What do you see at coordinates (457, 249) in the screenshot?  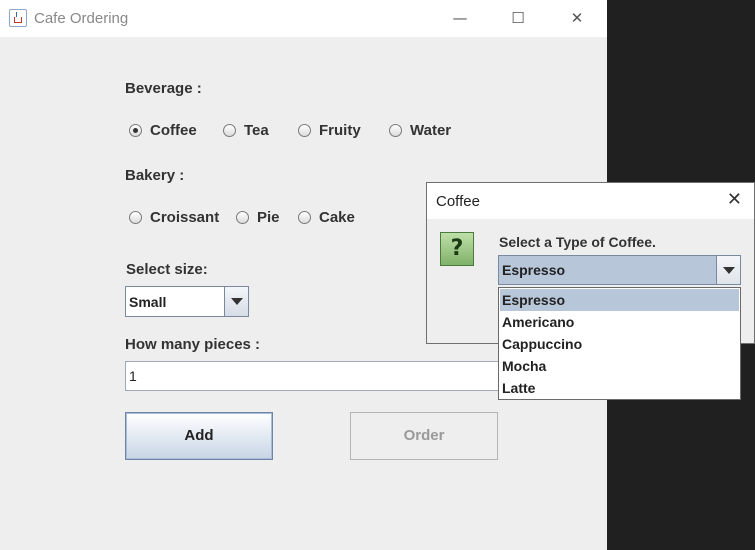 I see `question-icon: ?` at bounding box center [457, 249].